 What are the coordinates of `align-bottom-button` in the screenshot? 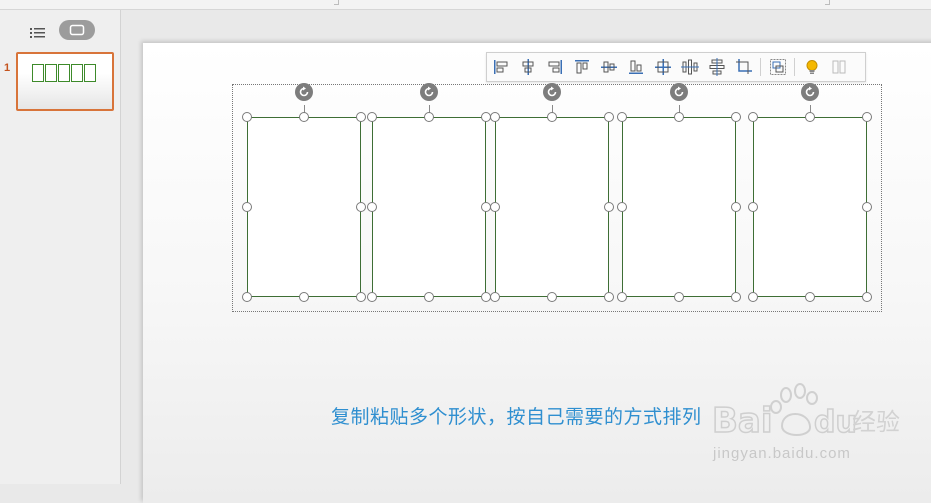 It's located at (636, 67).